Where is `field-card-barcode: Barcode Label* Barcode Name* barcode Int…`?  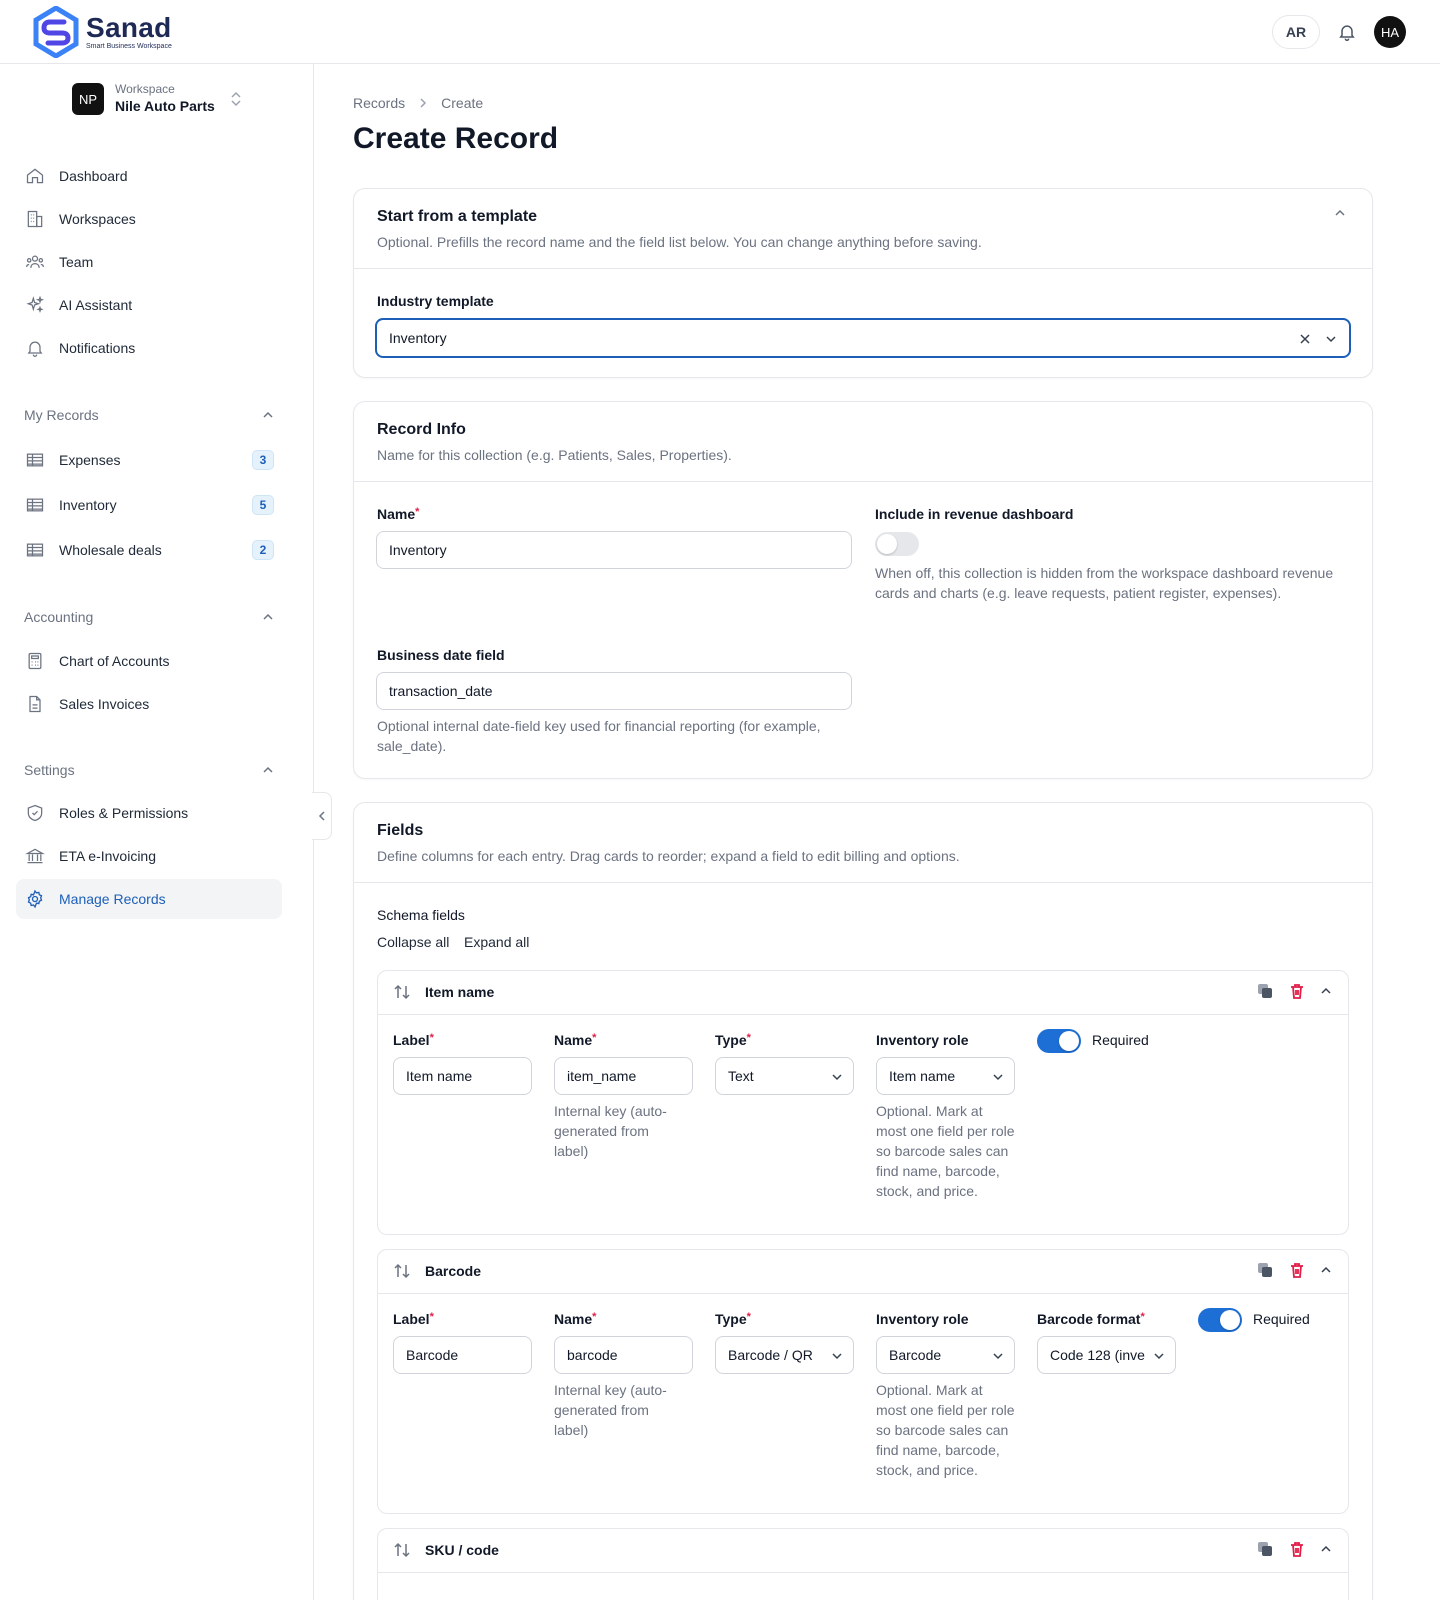
field-card-barcode: Barcode Label* Barcode Name* barcode Int… is located at coordinates (863, 1381).